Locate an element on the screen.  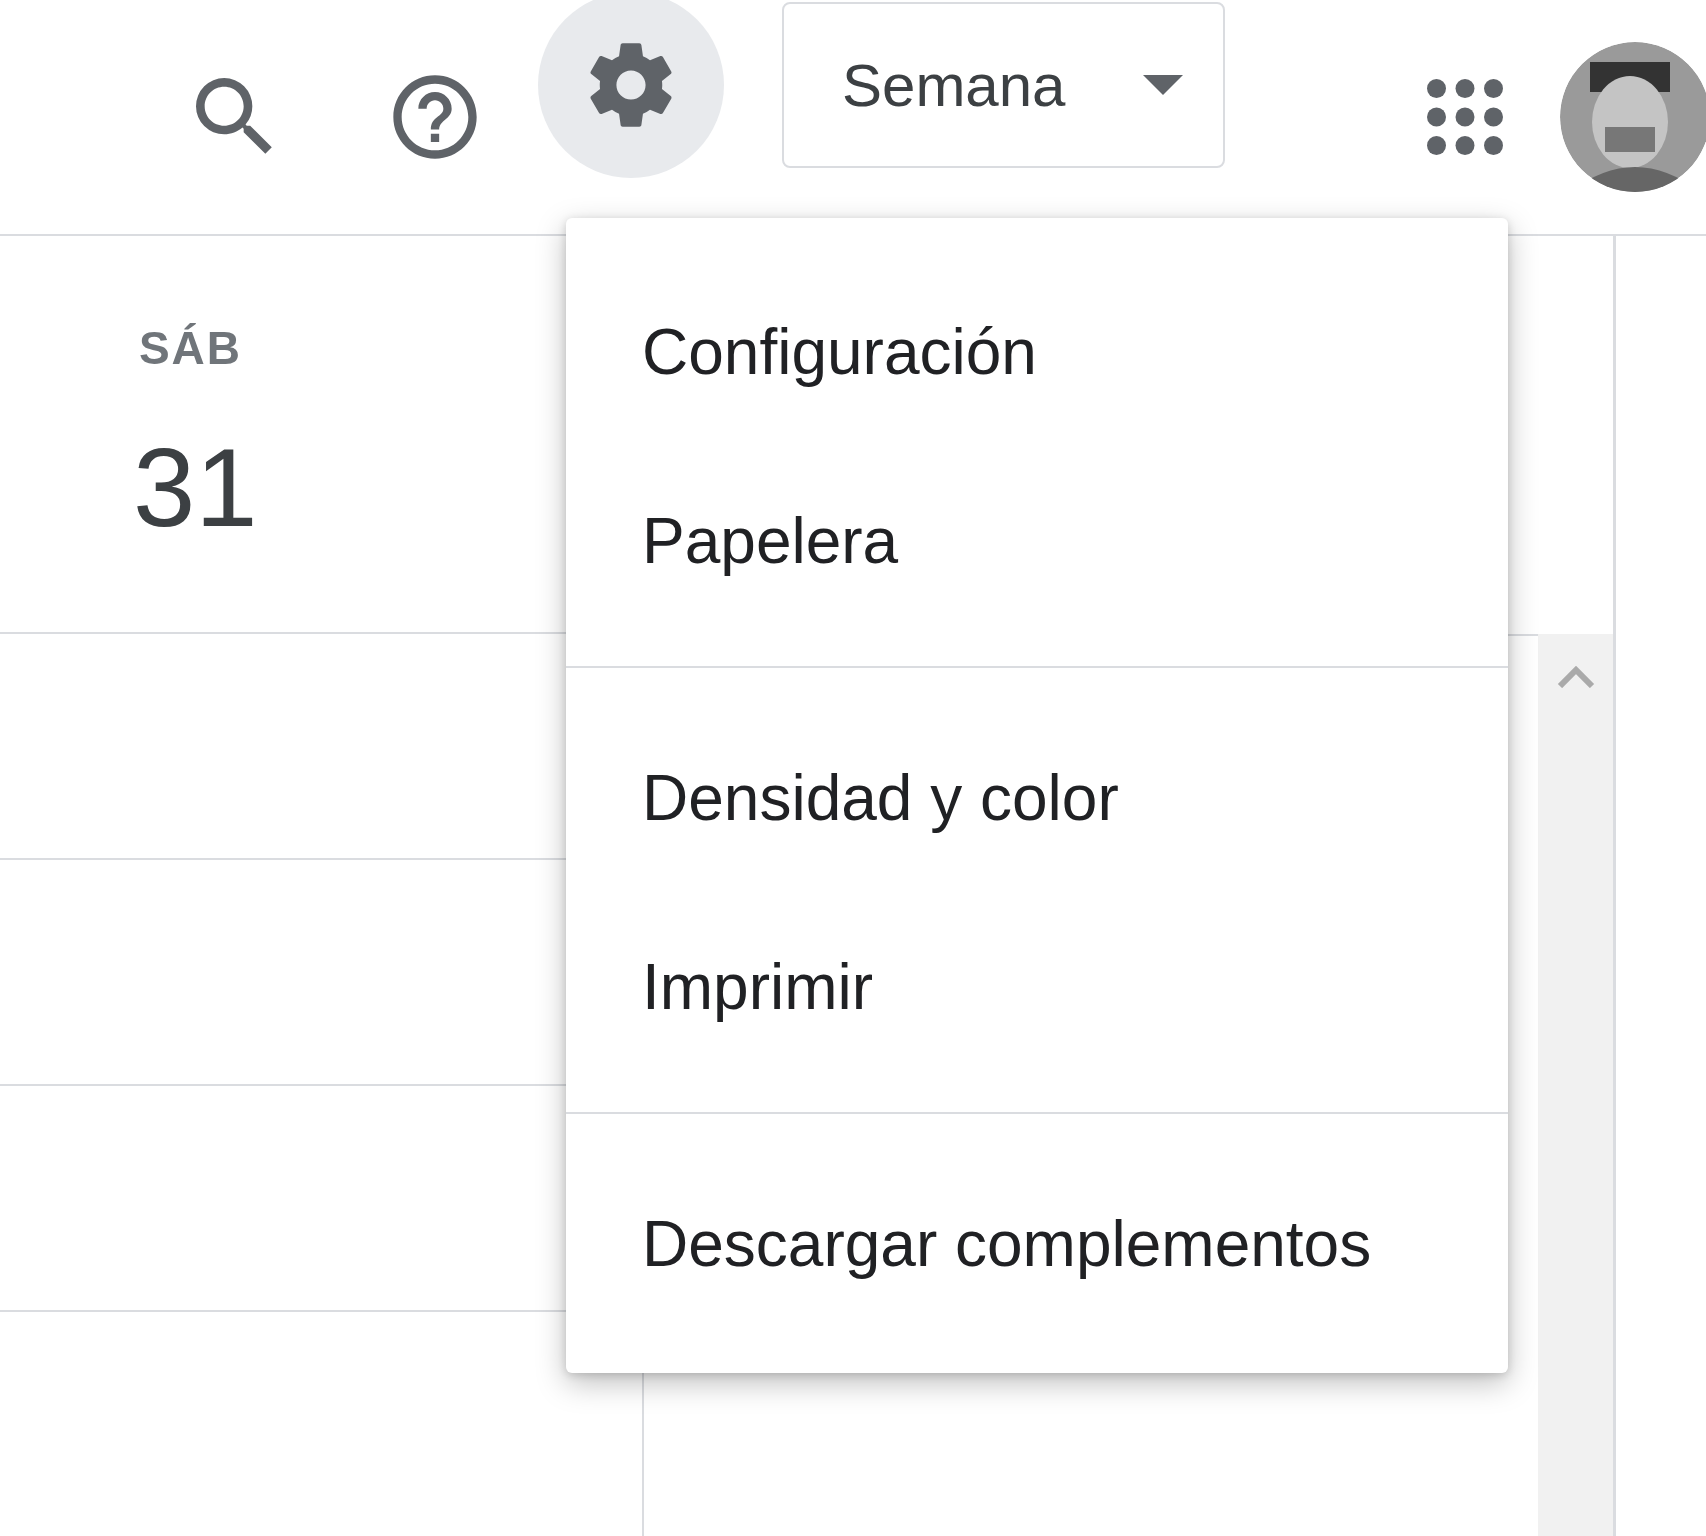
caret-icon is located at coordinates (1163, 85).